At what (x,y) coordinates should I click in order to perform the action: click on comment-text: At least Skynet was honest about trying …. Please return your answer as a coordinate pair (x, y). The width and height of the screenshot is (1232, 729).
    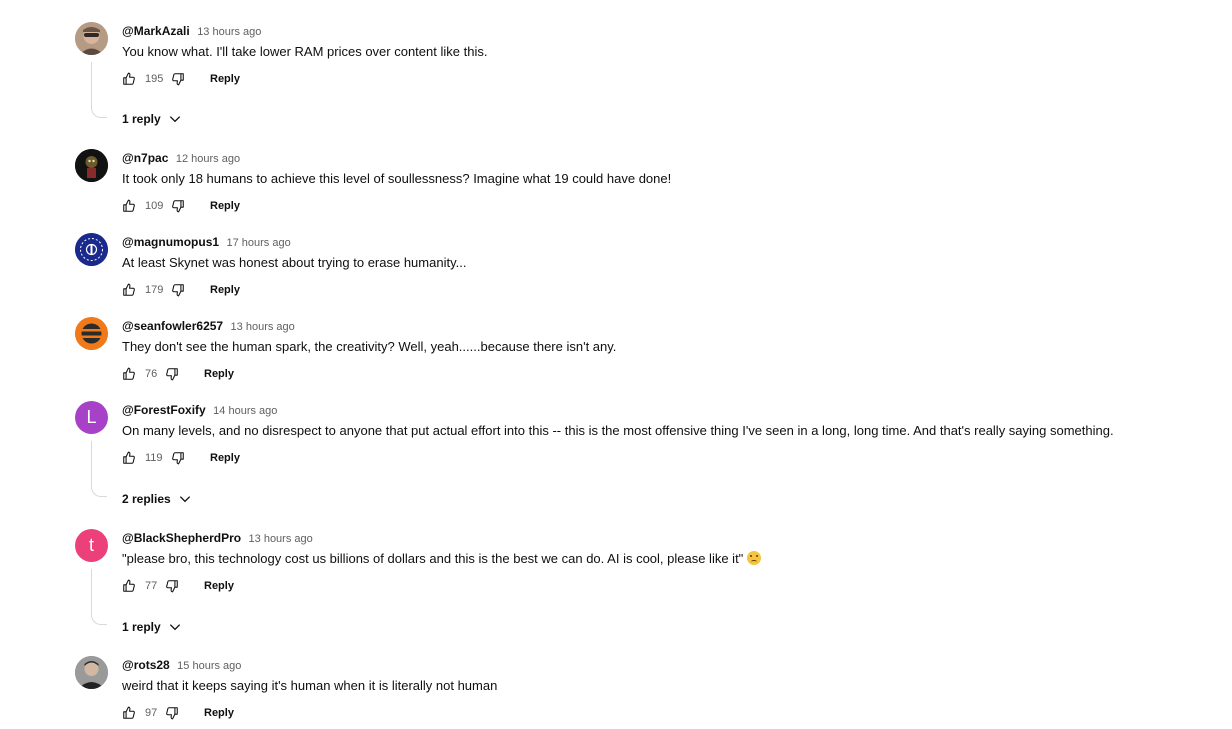
    Looking at the image, I should click on (294, 262).